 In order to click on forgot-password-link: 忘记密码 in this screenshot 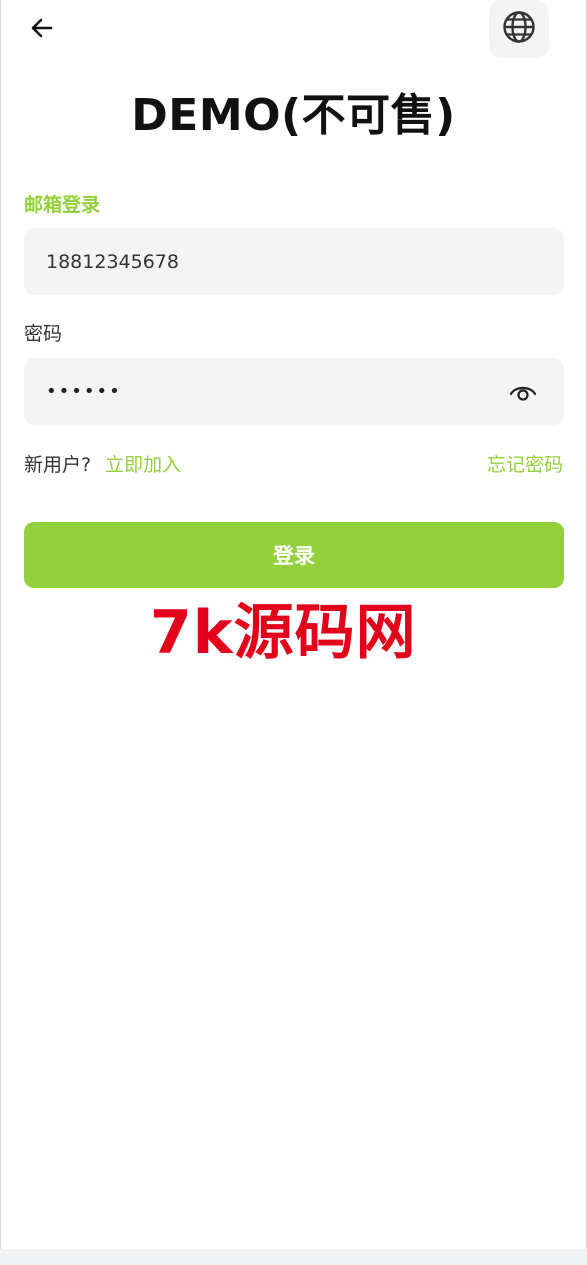, I will do `click(525, 465)`.